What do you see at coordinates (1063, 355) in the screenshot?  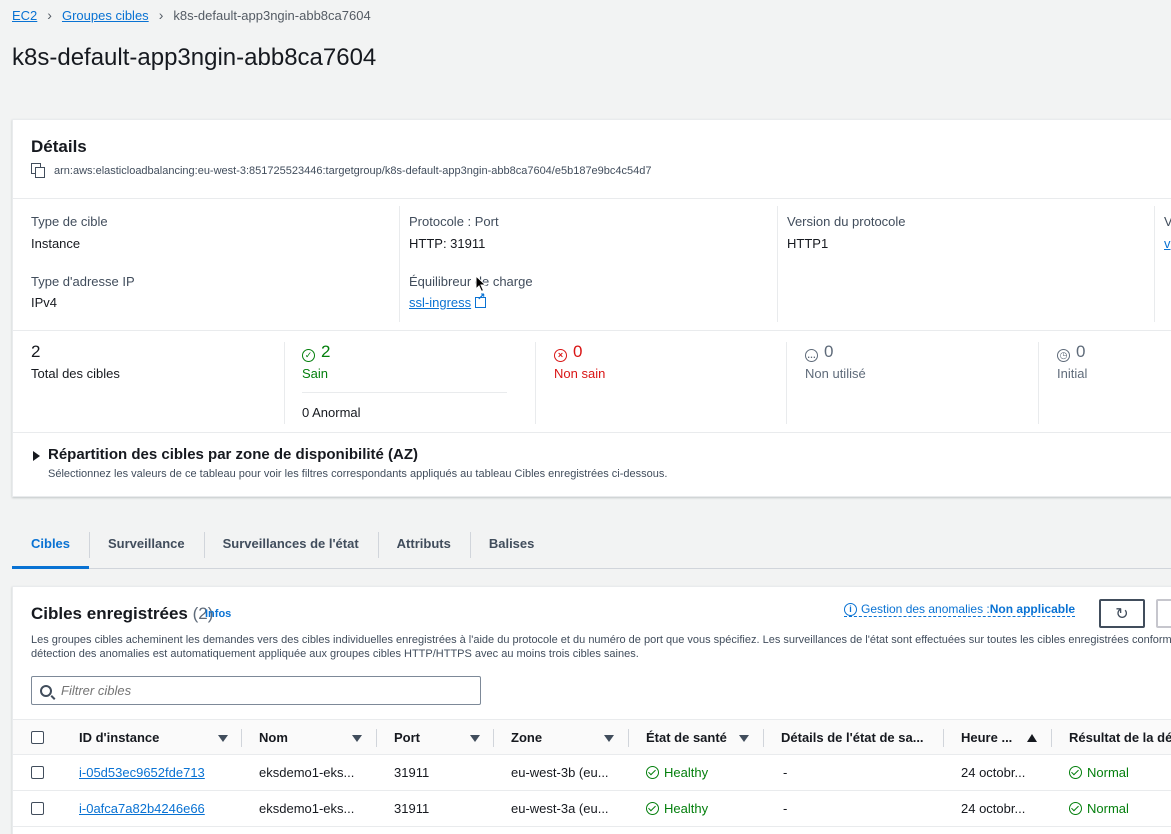 I see `clock-icon: ◷` at bounding box center [1063, 355].